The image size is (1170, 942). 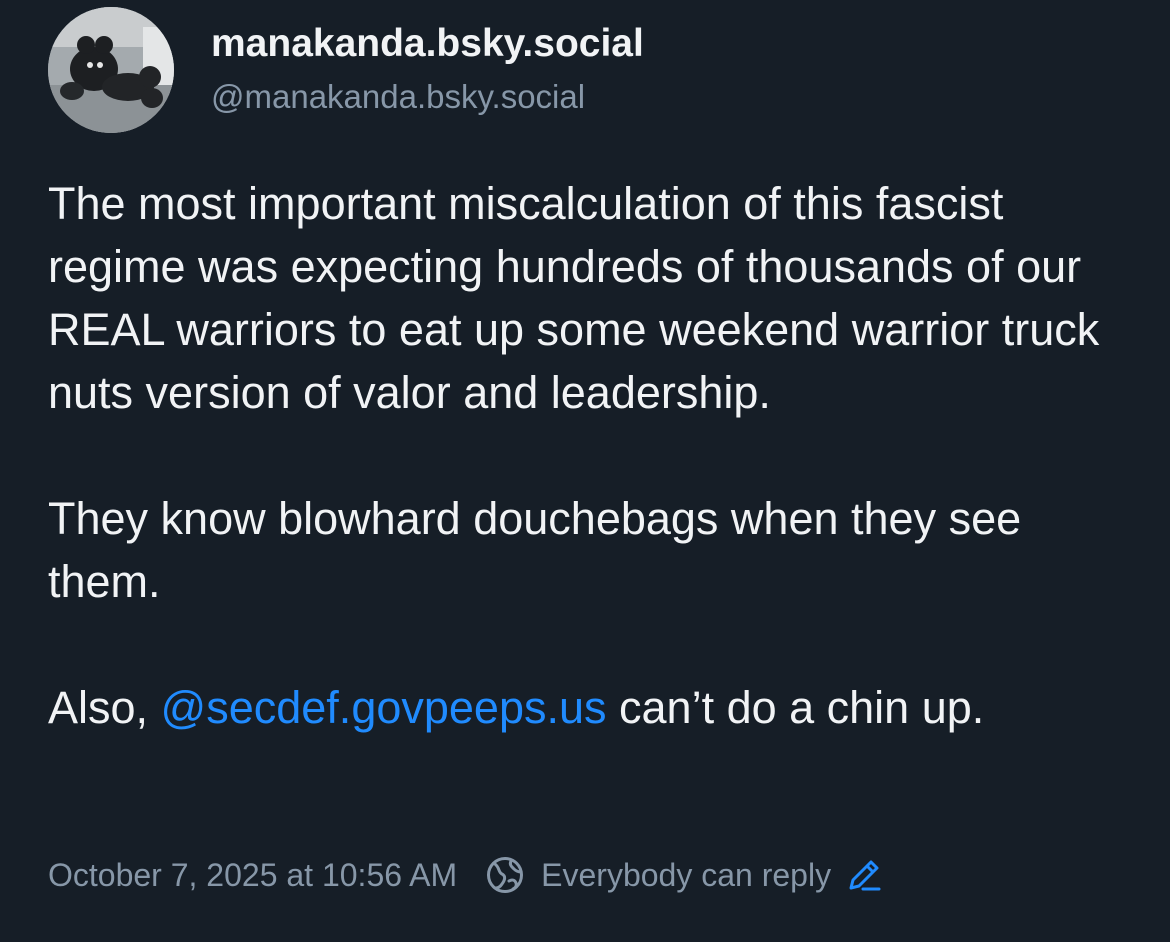 I want to click on avatar-photo, so click(x=111, y=70).